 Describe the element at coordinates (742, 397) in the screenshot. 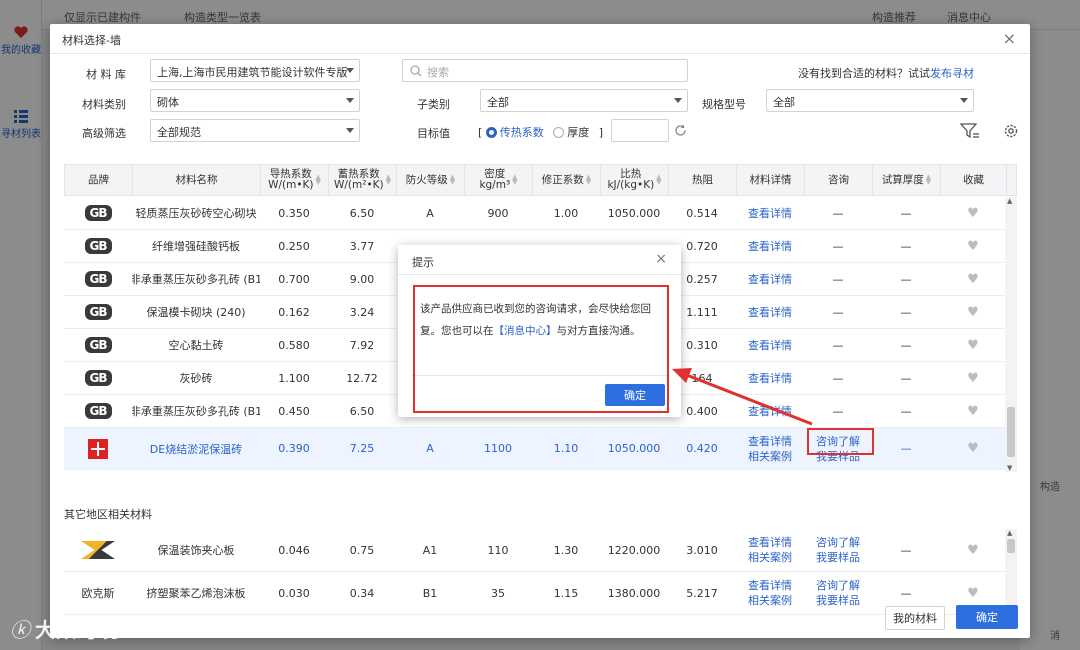

I see `annotation-arrow` at that location.